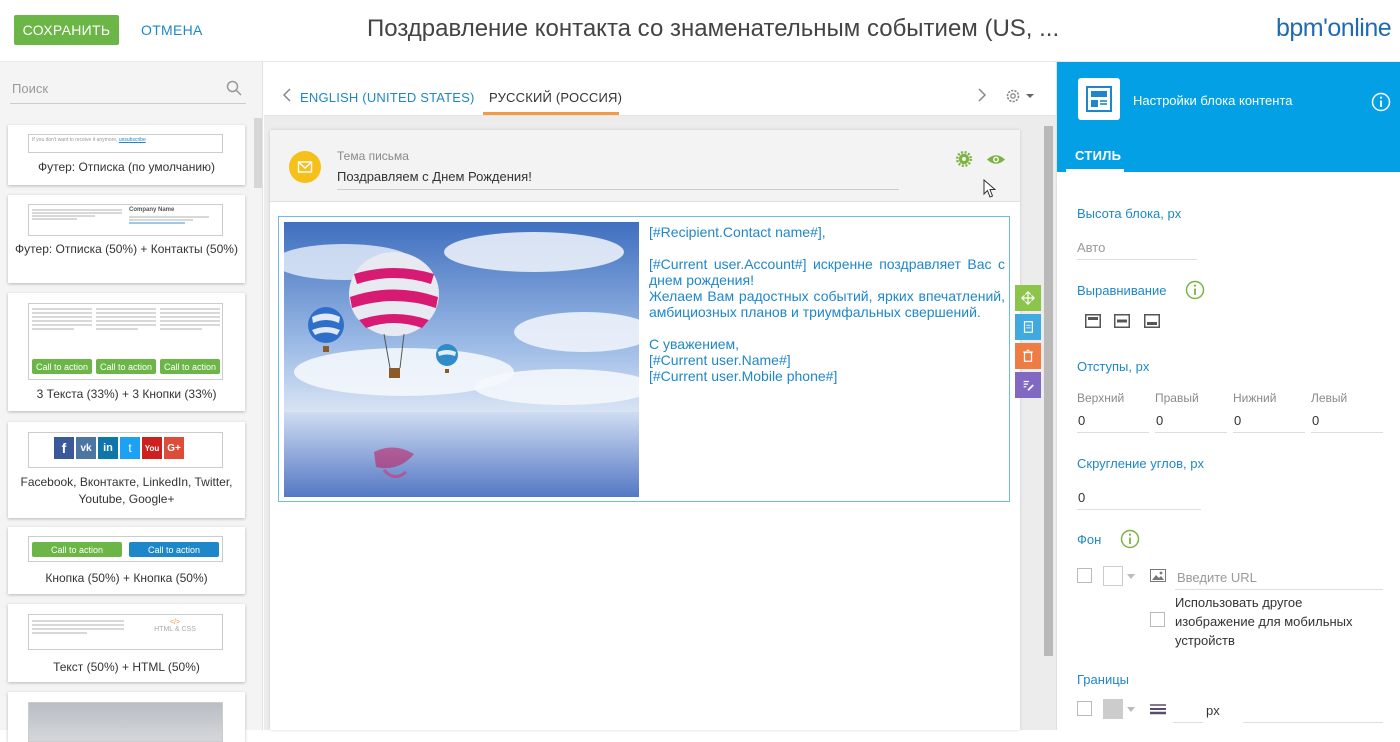 This screenshot has height=742, width=1400. I want to click on block-tile: </> HTML & CSS Текст (50%) + HTML (50%), so click(126, 643).